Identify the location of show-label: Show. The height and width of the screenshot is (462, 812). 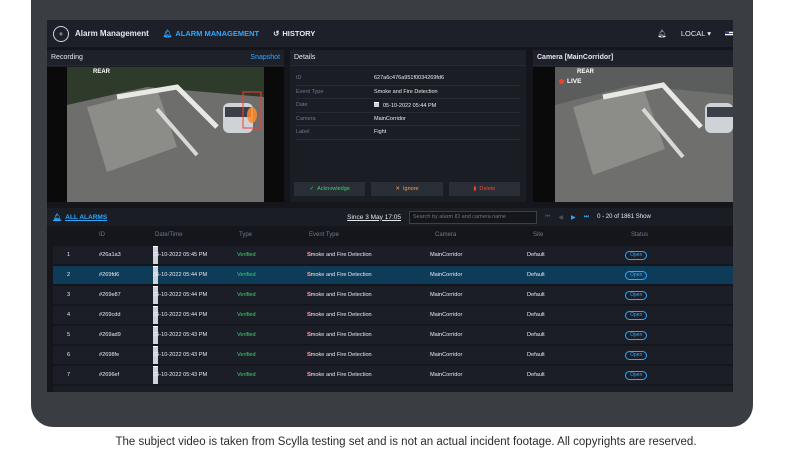
(643, 217).